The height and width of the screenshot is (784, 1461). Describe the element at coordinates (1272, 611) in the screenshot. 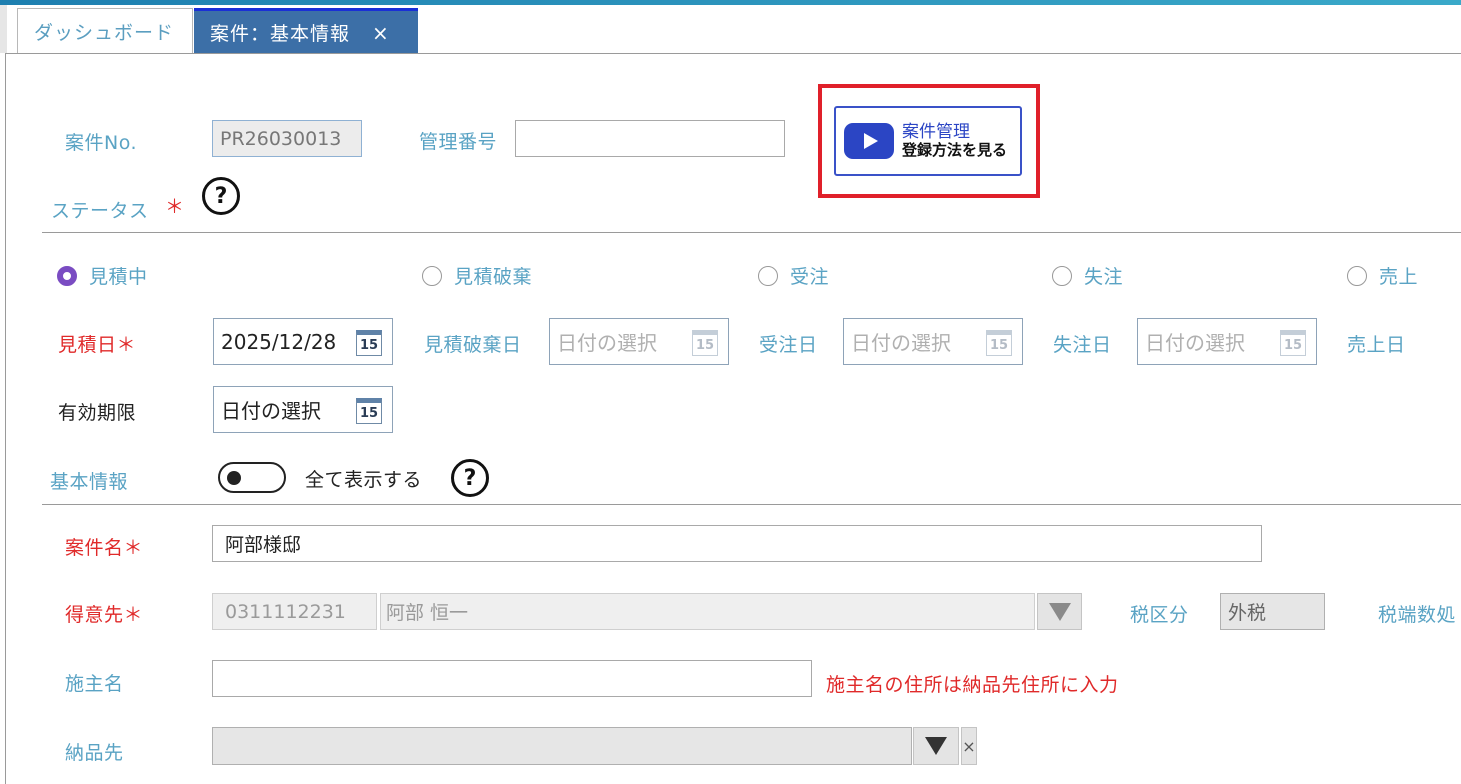

I see `tax-type-field: 外税` at that location.